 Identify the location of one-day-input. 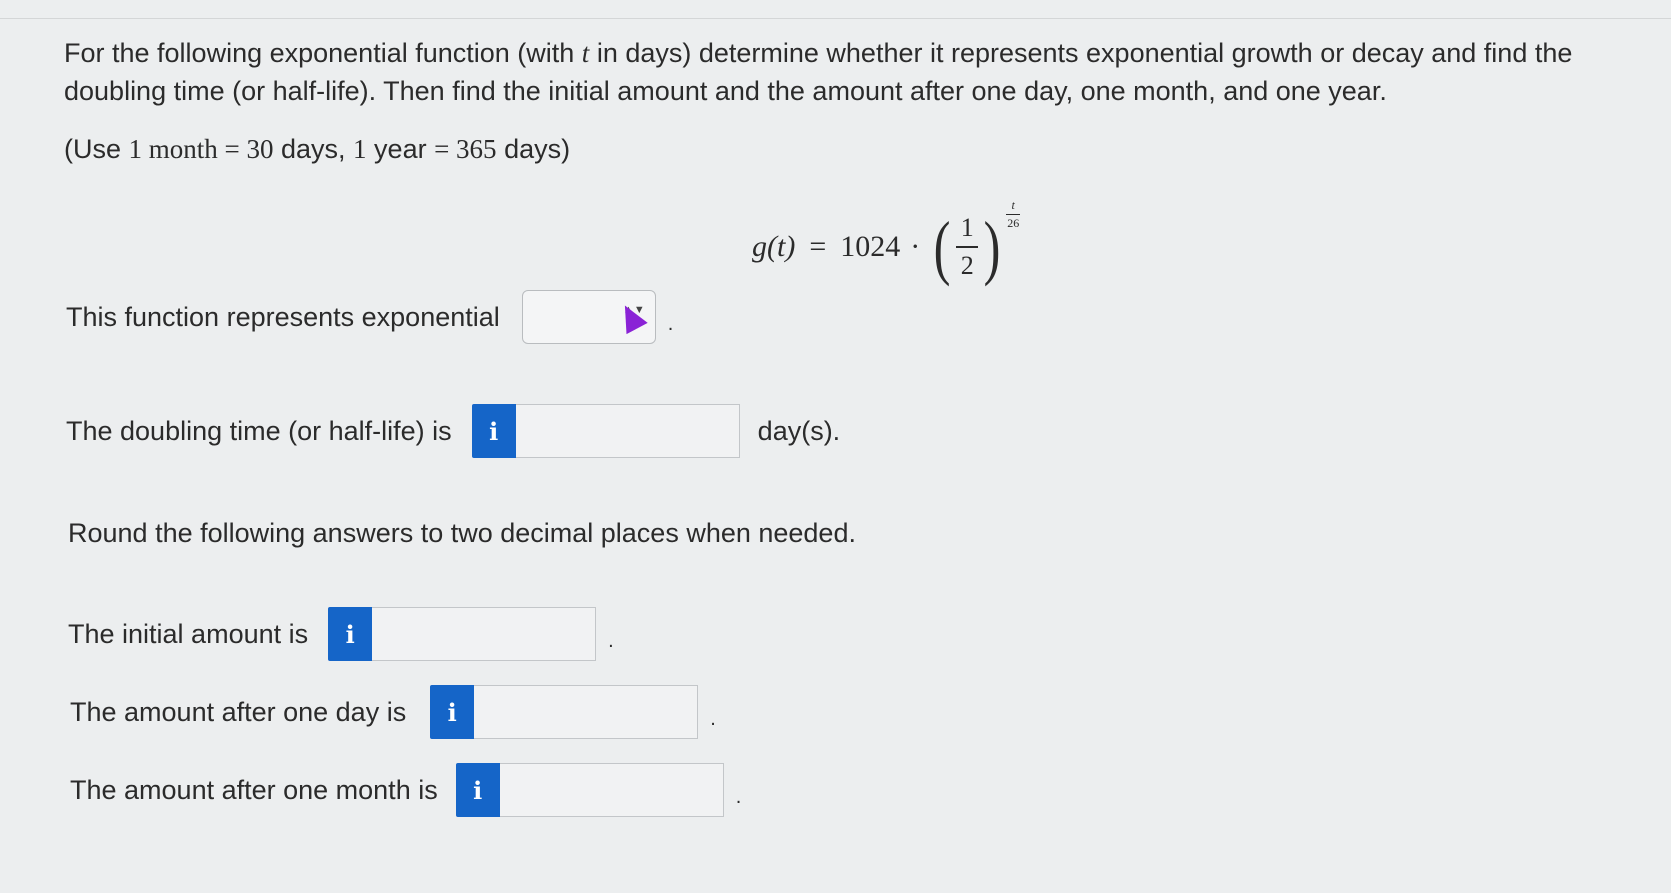
(586, 712).